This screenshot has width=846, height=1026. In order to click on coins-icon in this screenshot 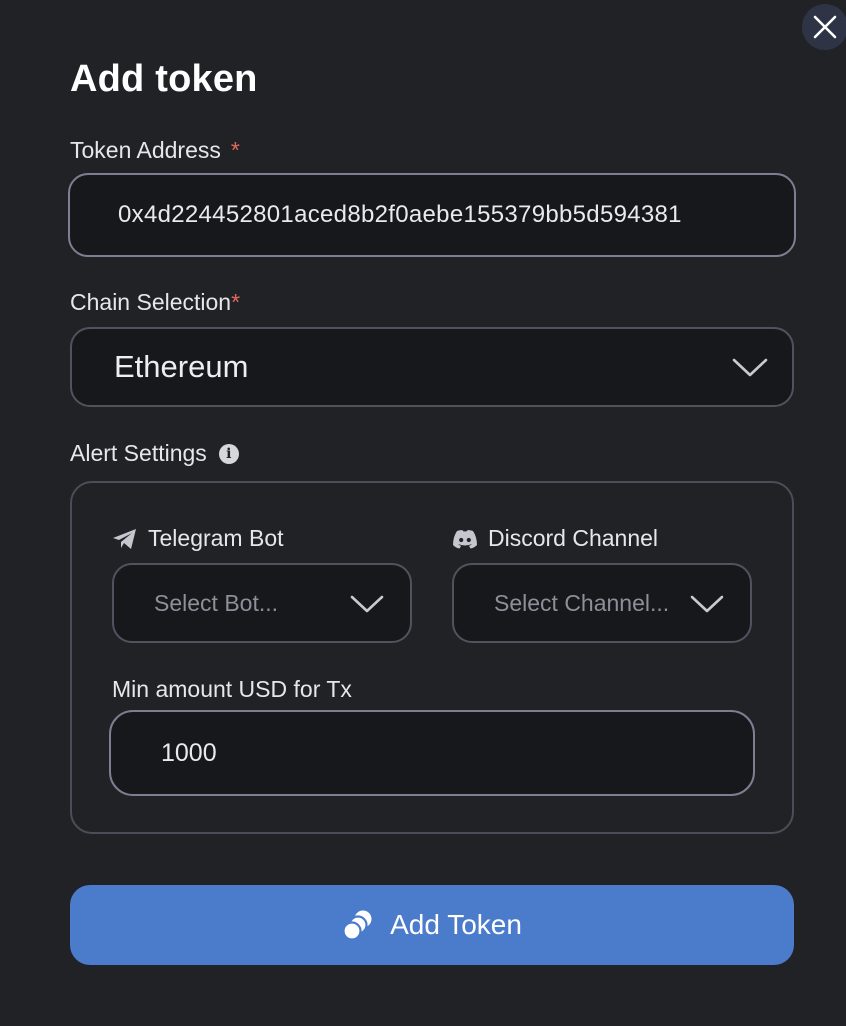, I will do `click(358, 925)`.